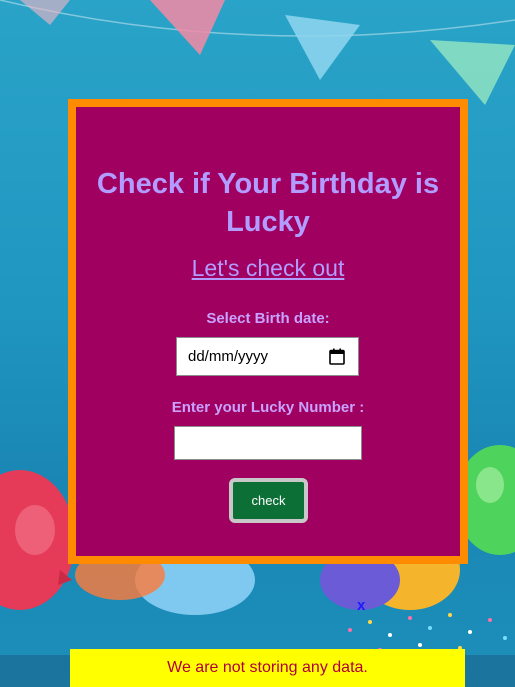 Image resolution: width=515 pixels, height=687 pixels. What do you see at coordinates (268, 407) in the screenshot?
I see `lucky-number-label: Enter your Lucky Number :` at bounding box center [268, 407].